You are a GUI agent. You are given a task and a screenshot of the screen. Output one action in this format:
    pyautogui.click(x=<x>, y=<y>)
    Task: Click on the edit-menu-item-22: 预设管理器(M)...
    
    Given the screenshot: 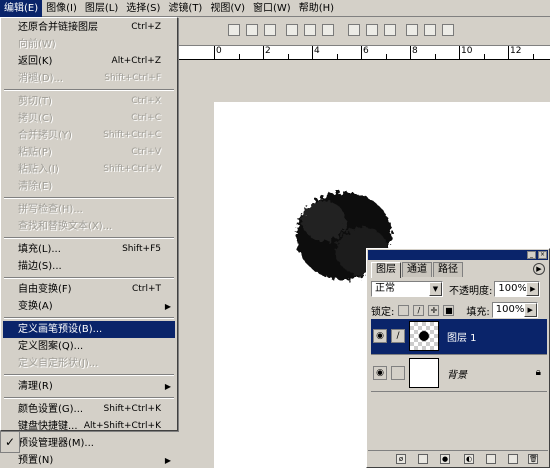 What is the action you would take?
    pyautogui.click(x=89, y=443)
    